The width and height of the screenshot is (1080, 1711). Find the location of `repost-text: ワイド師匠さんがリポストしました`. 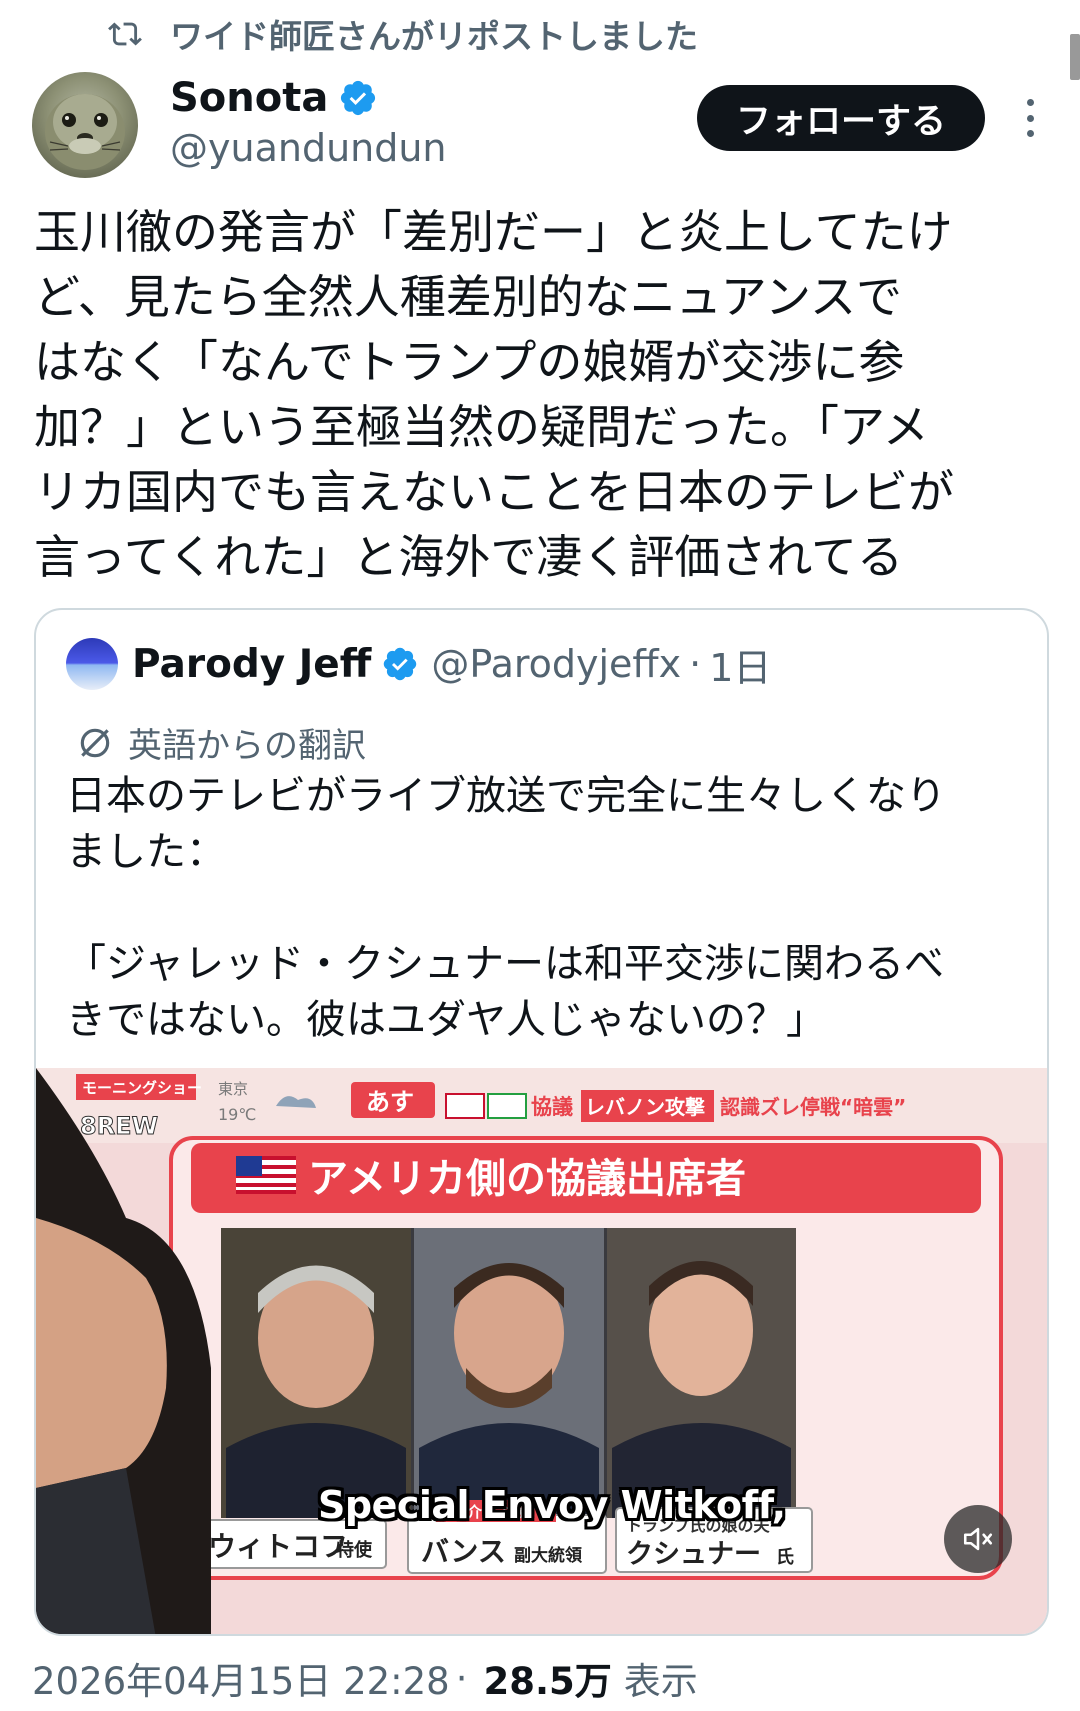

repost-text: ワイド師匠さんがリポストしました is located at coordinates (434, 36).